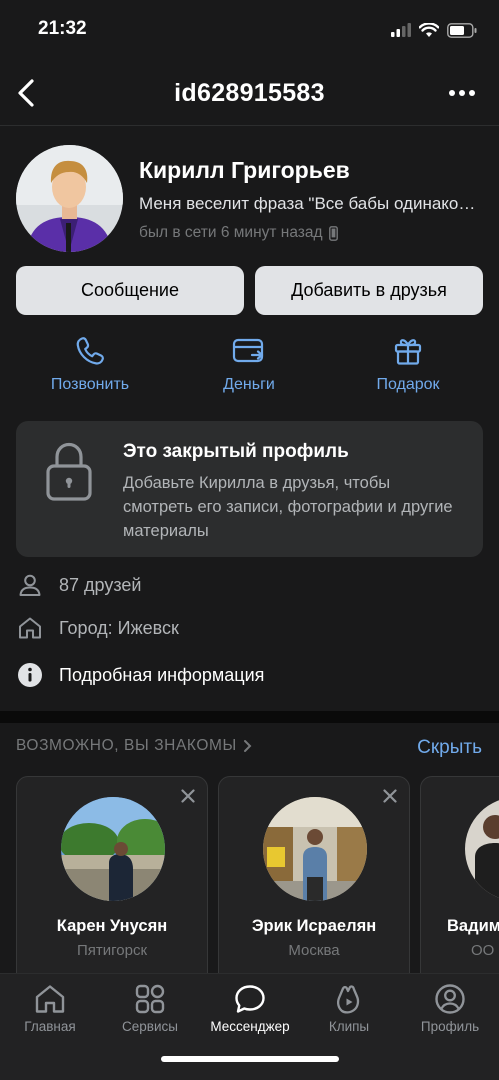 The height and width of the screenshot is (1080, 499). What do you see at coordinates (450, 999) in the screenshot?
I see `profile-icon` at bounding box center [450, 999].